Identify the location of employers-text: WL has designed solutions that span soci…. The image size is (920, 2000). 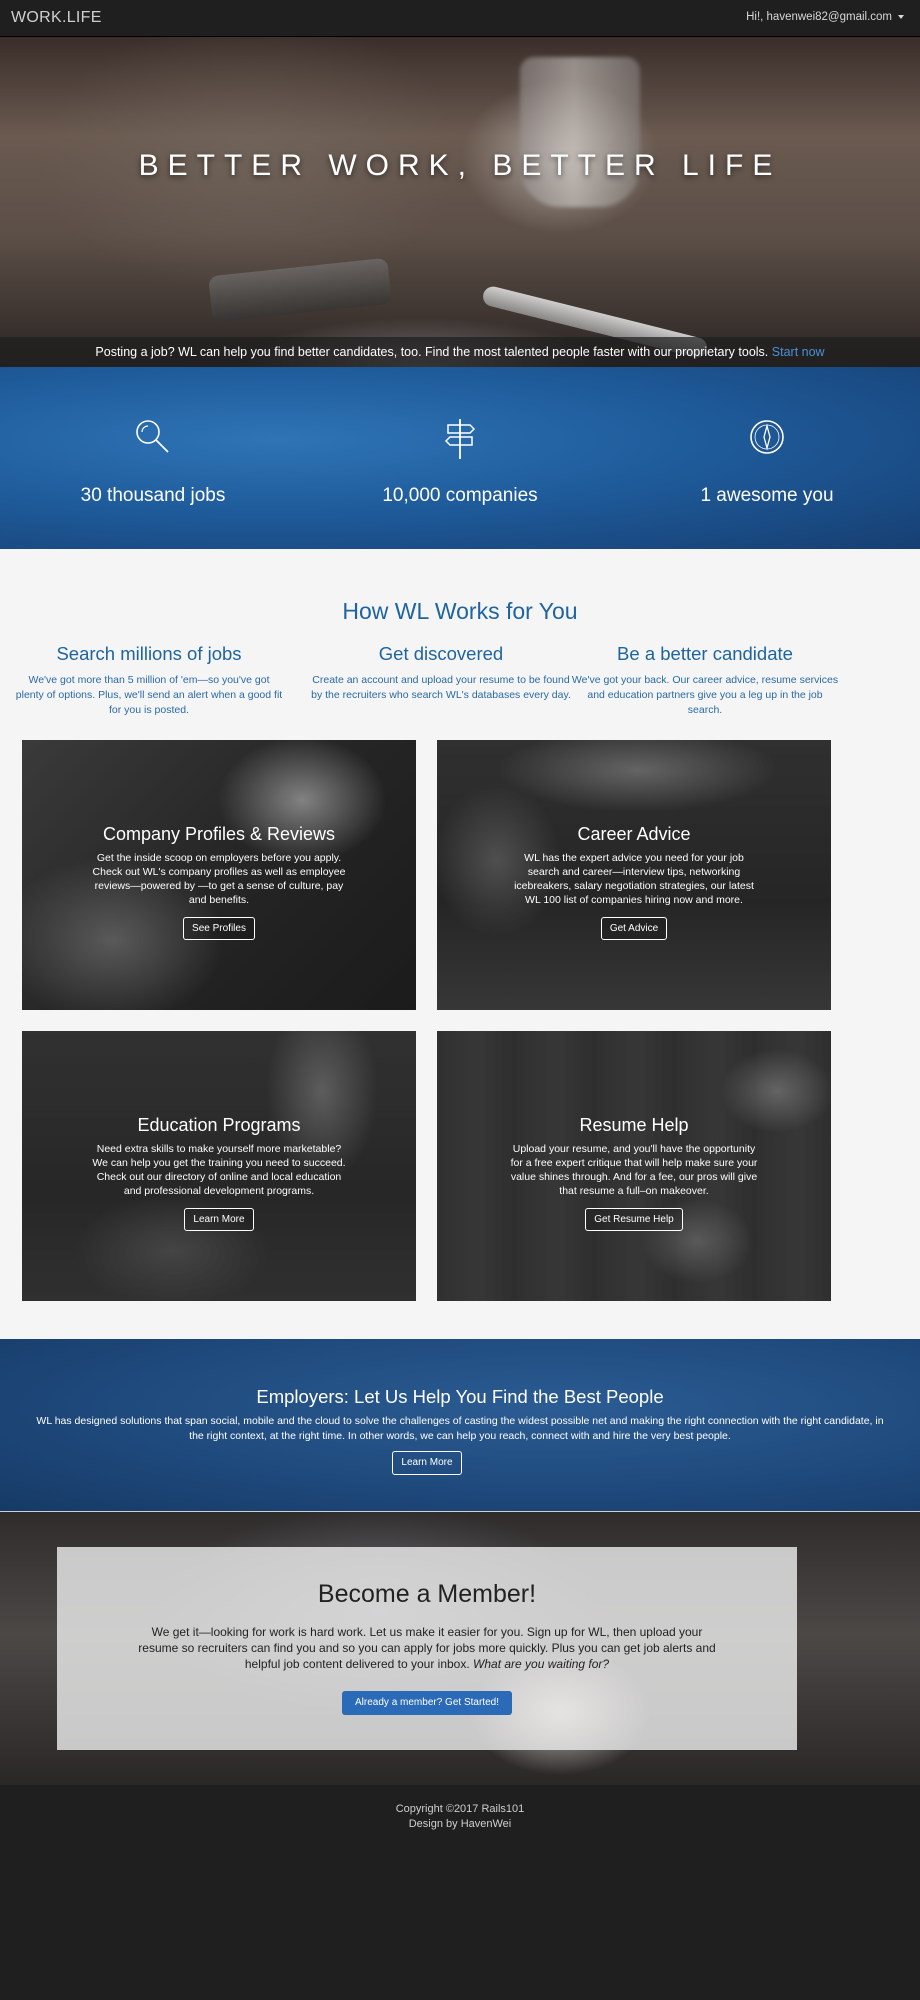
(460, 1428).